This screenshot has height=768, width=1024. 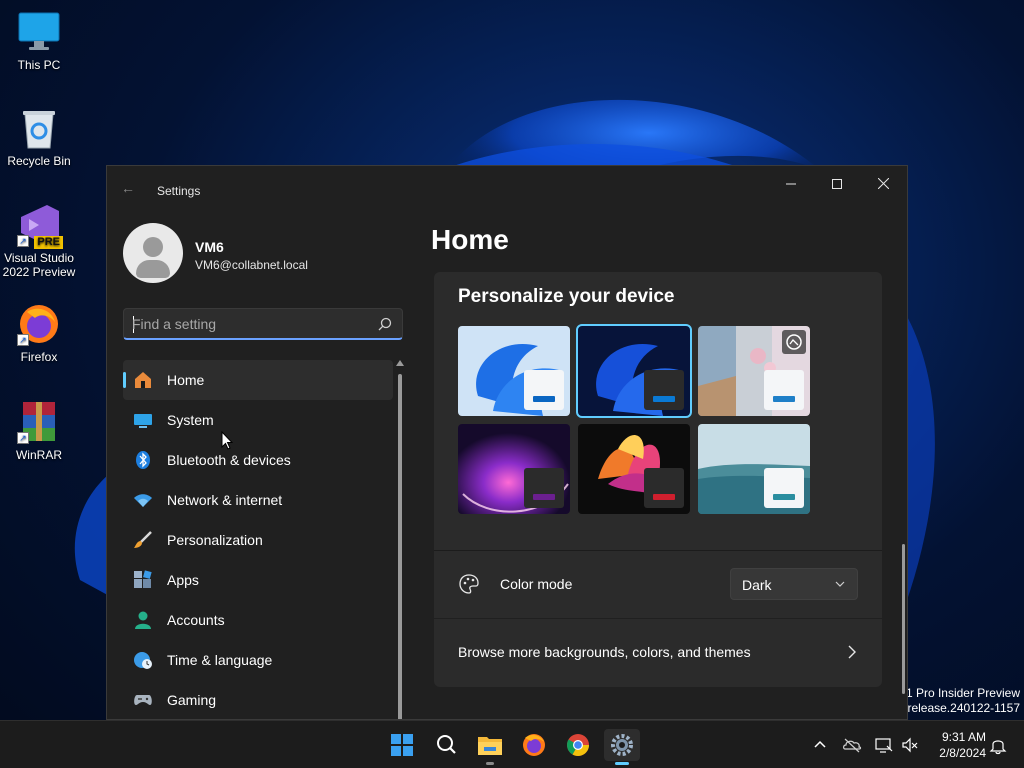 I want to click on theme-tile-flow, so click(x=754, y=469).